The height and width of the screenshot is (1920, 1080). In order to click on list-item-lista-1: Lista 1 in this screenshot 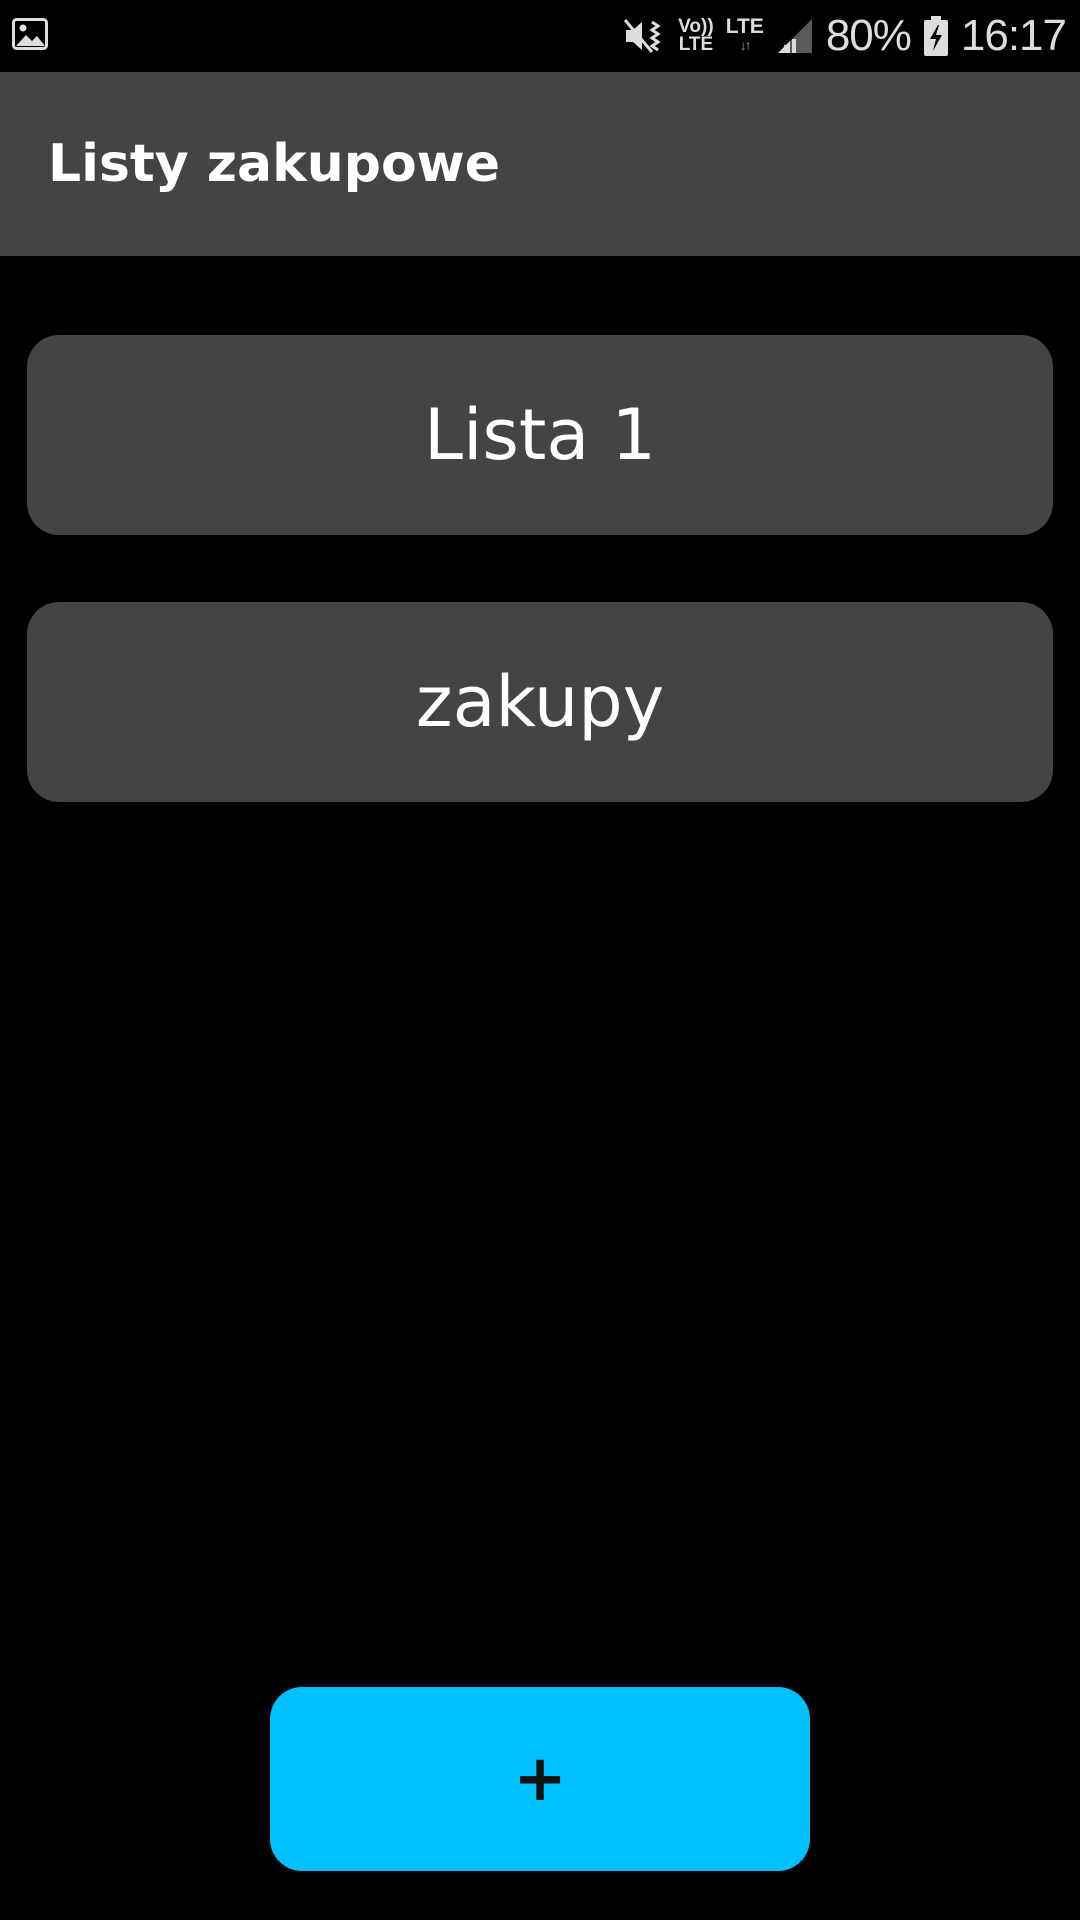, I will do `click(540, 435)`.